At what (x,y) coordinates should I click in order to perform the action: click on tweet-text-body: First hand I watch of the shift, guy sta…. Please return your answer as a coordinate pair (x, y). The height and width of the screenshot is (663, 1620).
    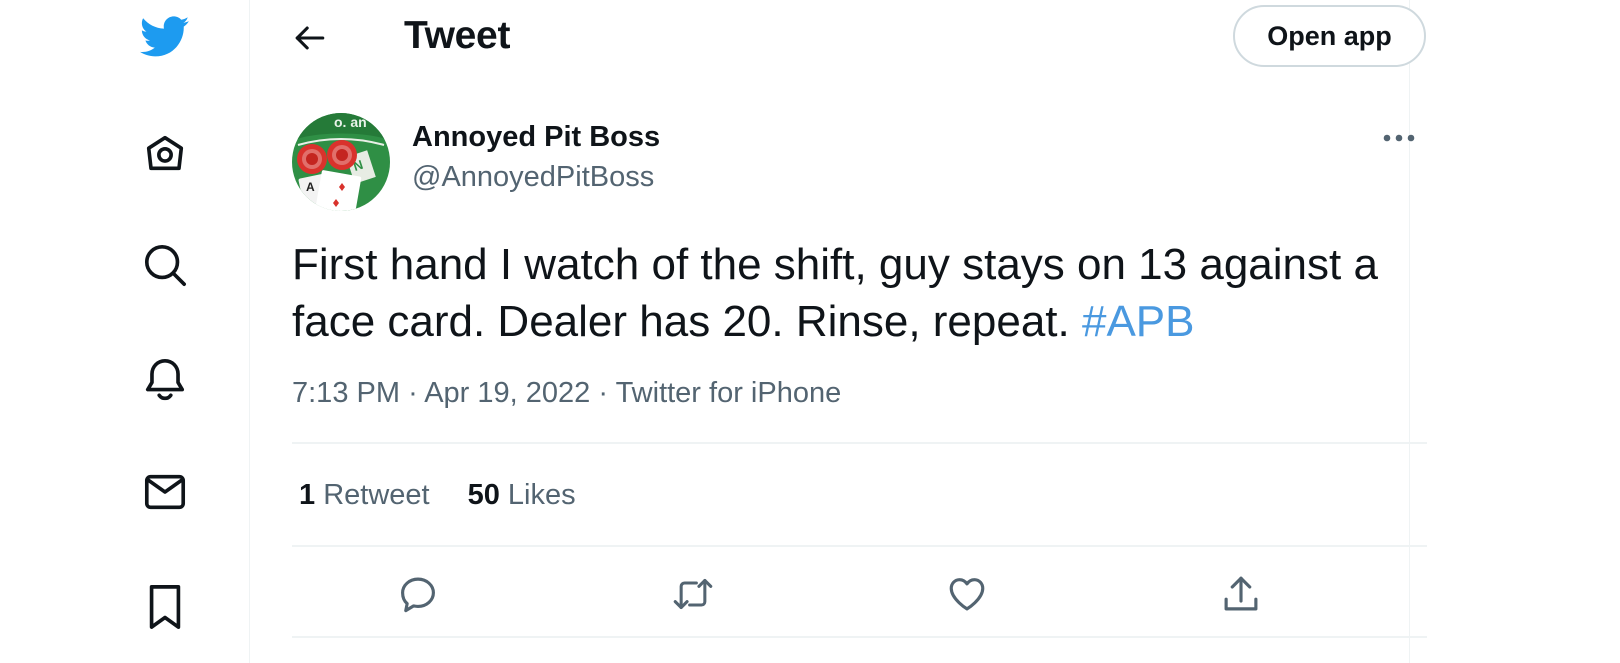
    Looking at the image, I should click on (835, 293).